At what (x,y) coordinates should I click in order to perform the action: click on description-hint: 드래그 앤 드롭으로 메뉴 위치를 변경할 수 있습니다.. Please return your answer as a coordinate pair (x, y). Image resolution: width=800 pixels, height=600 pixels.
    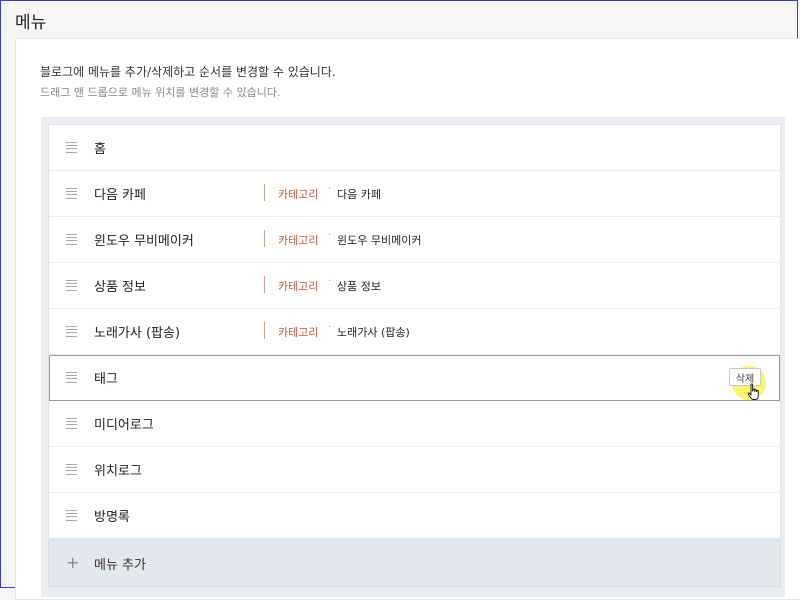
    Looking at the image, I should click on (160, 92).